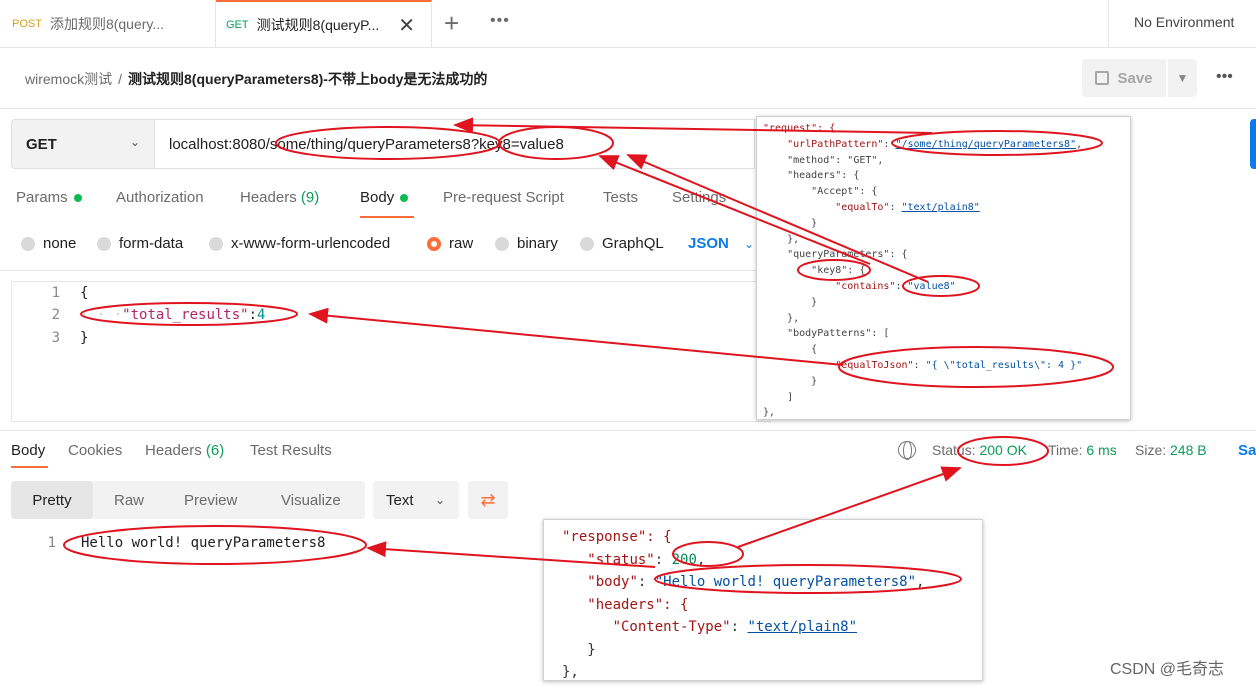 The image size is (1256, 686). I want to click on tab-body: Body, so click(384, 197).